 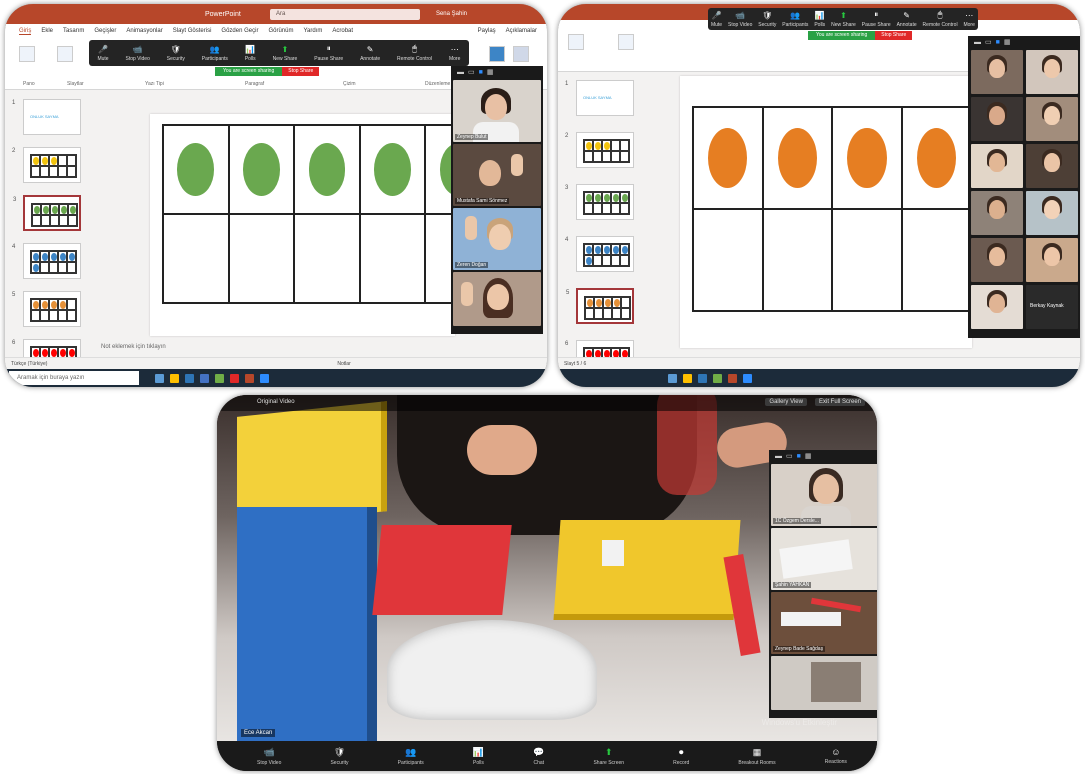 What do you see at coordinates (497, 54) in the screenshot?
I see `share-icon` at bounding box center [497, 54].